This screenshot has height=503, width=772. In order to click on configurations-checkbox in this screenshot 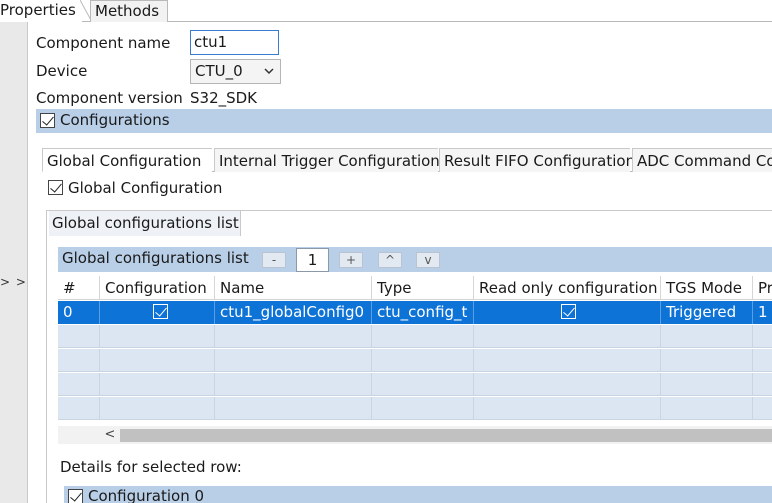, I will do `click(47, 120)`.